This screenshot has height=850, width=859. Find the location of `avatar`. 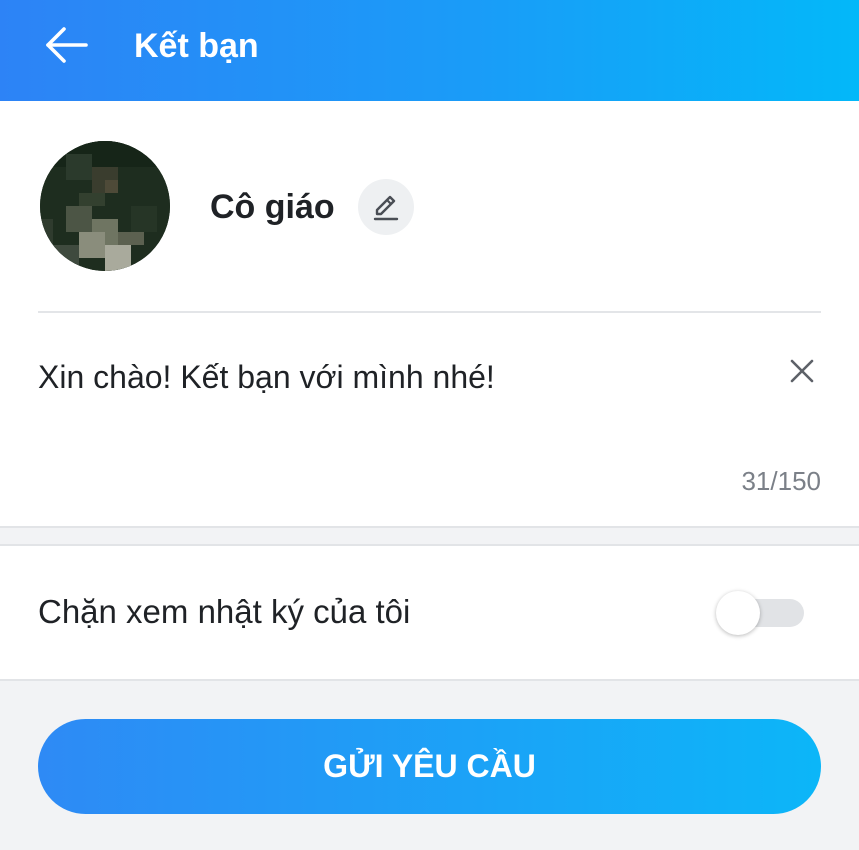

avatar is located at coordinates (105, 206).